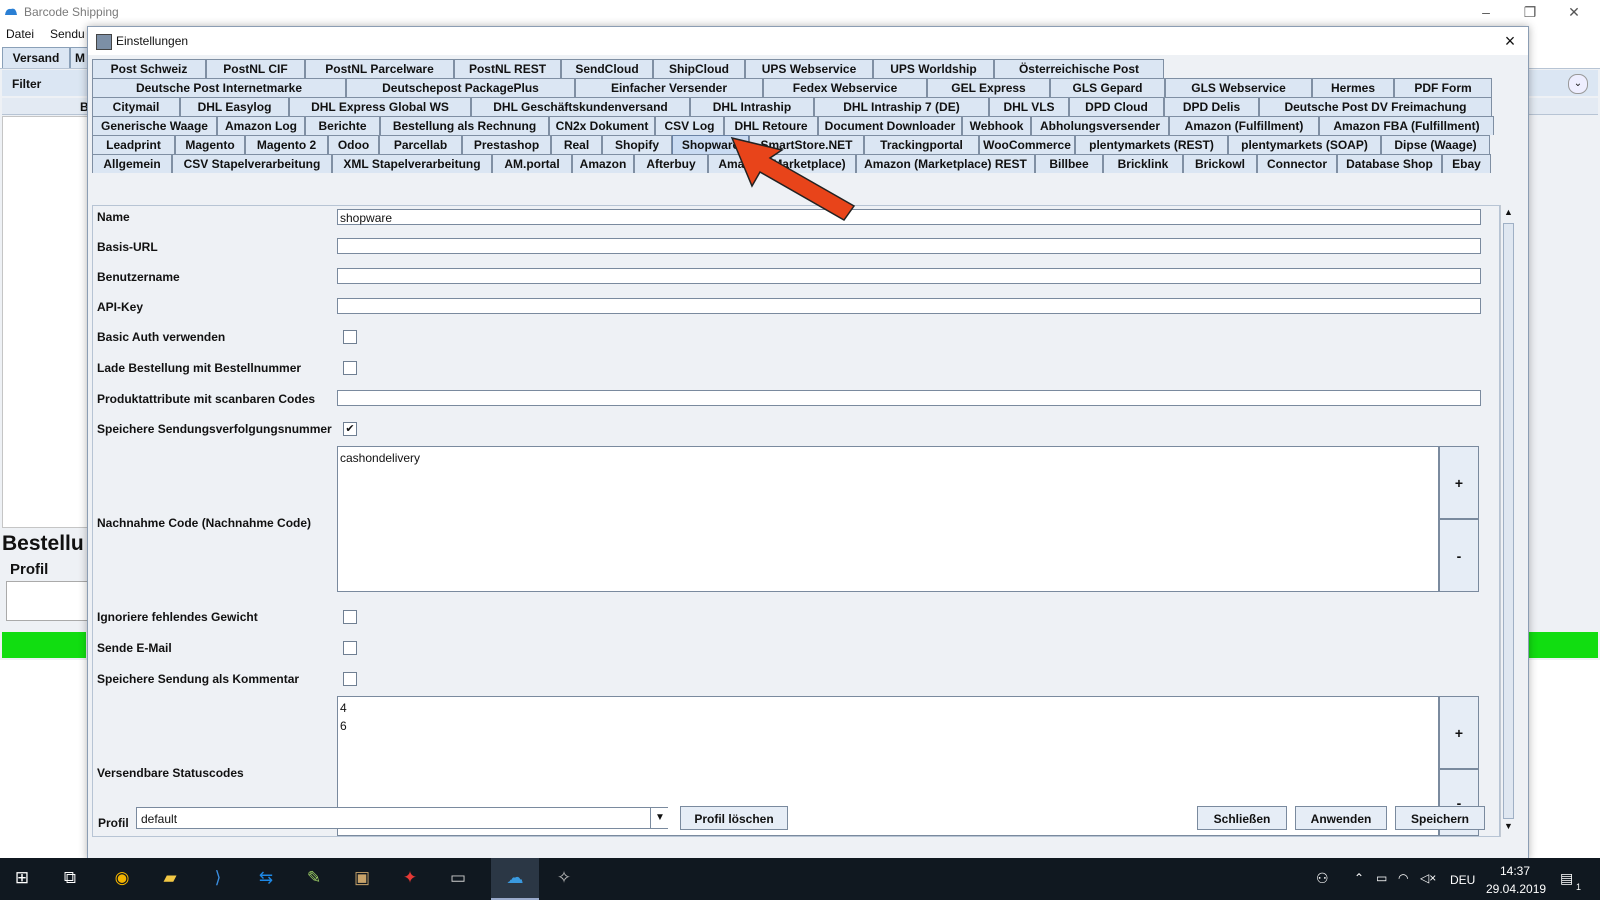  I want to click on tab-real: Real, so click(576, 144).